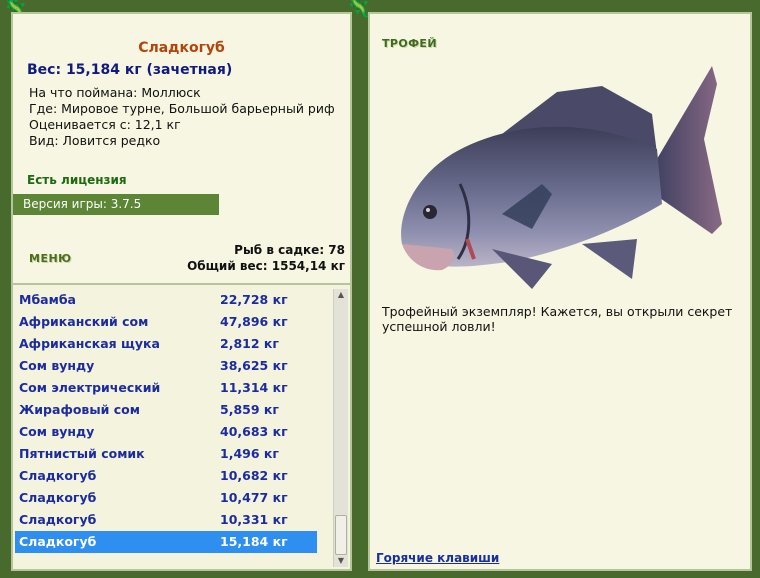  I want to click on version-bar: Версия игры: 3.7.5, so click(116, 204).